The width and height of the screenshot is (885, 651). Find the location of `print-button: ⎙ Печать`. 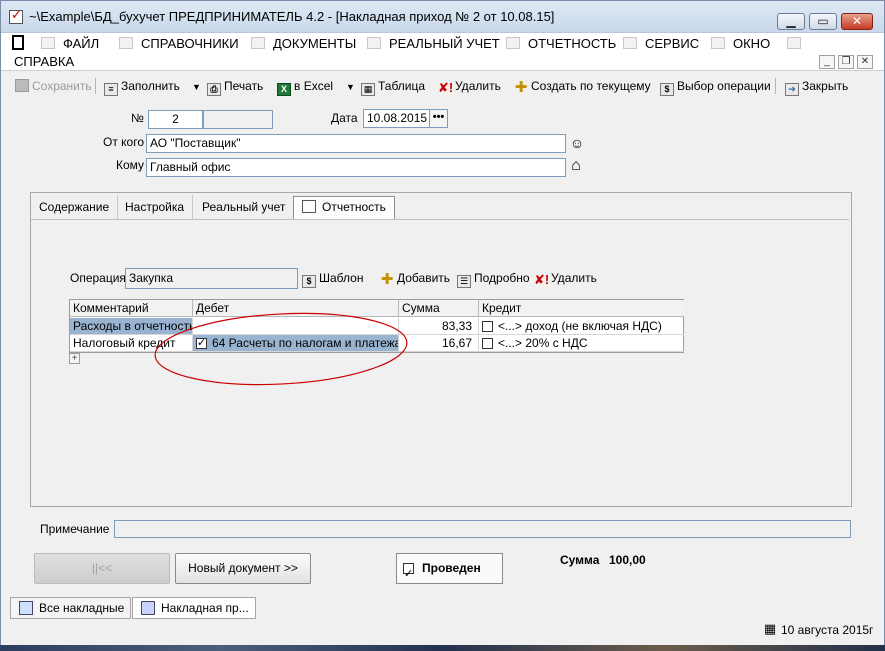

print-button: ⎙ Печать is located at coordinates (235, 86).